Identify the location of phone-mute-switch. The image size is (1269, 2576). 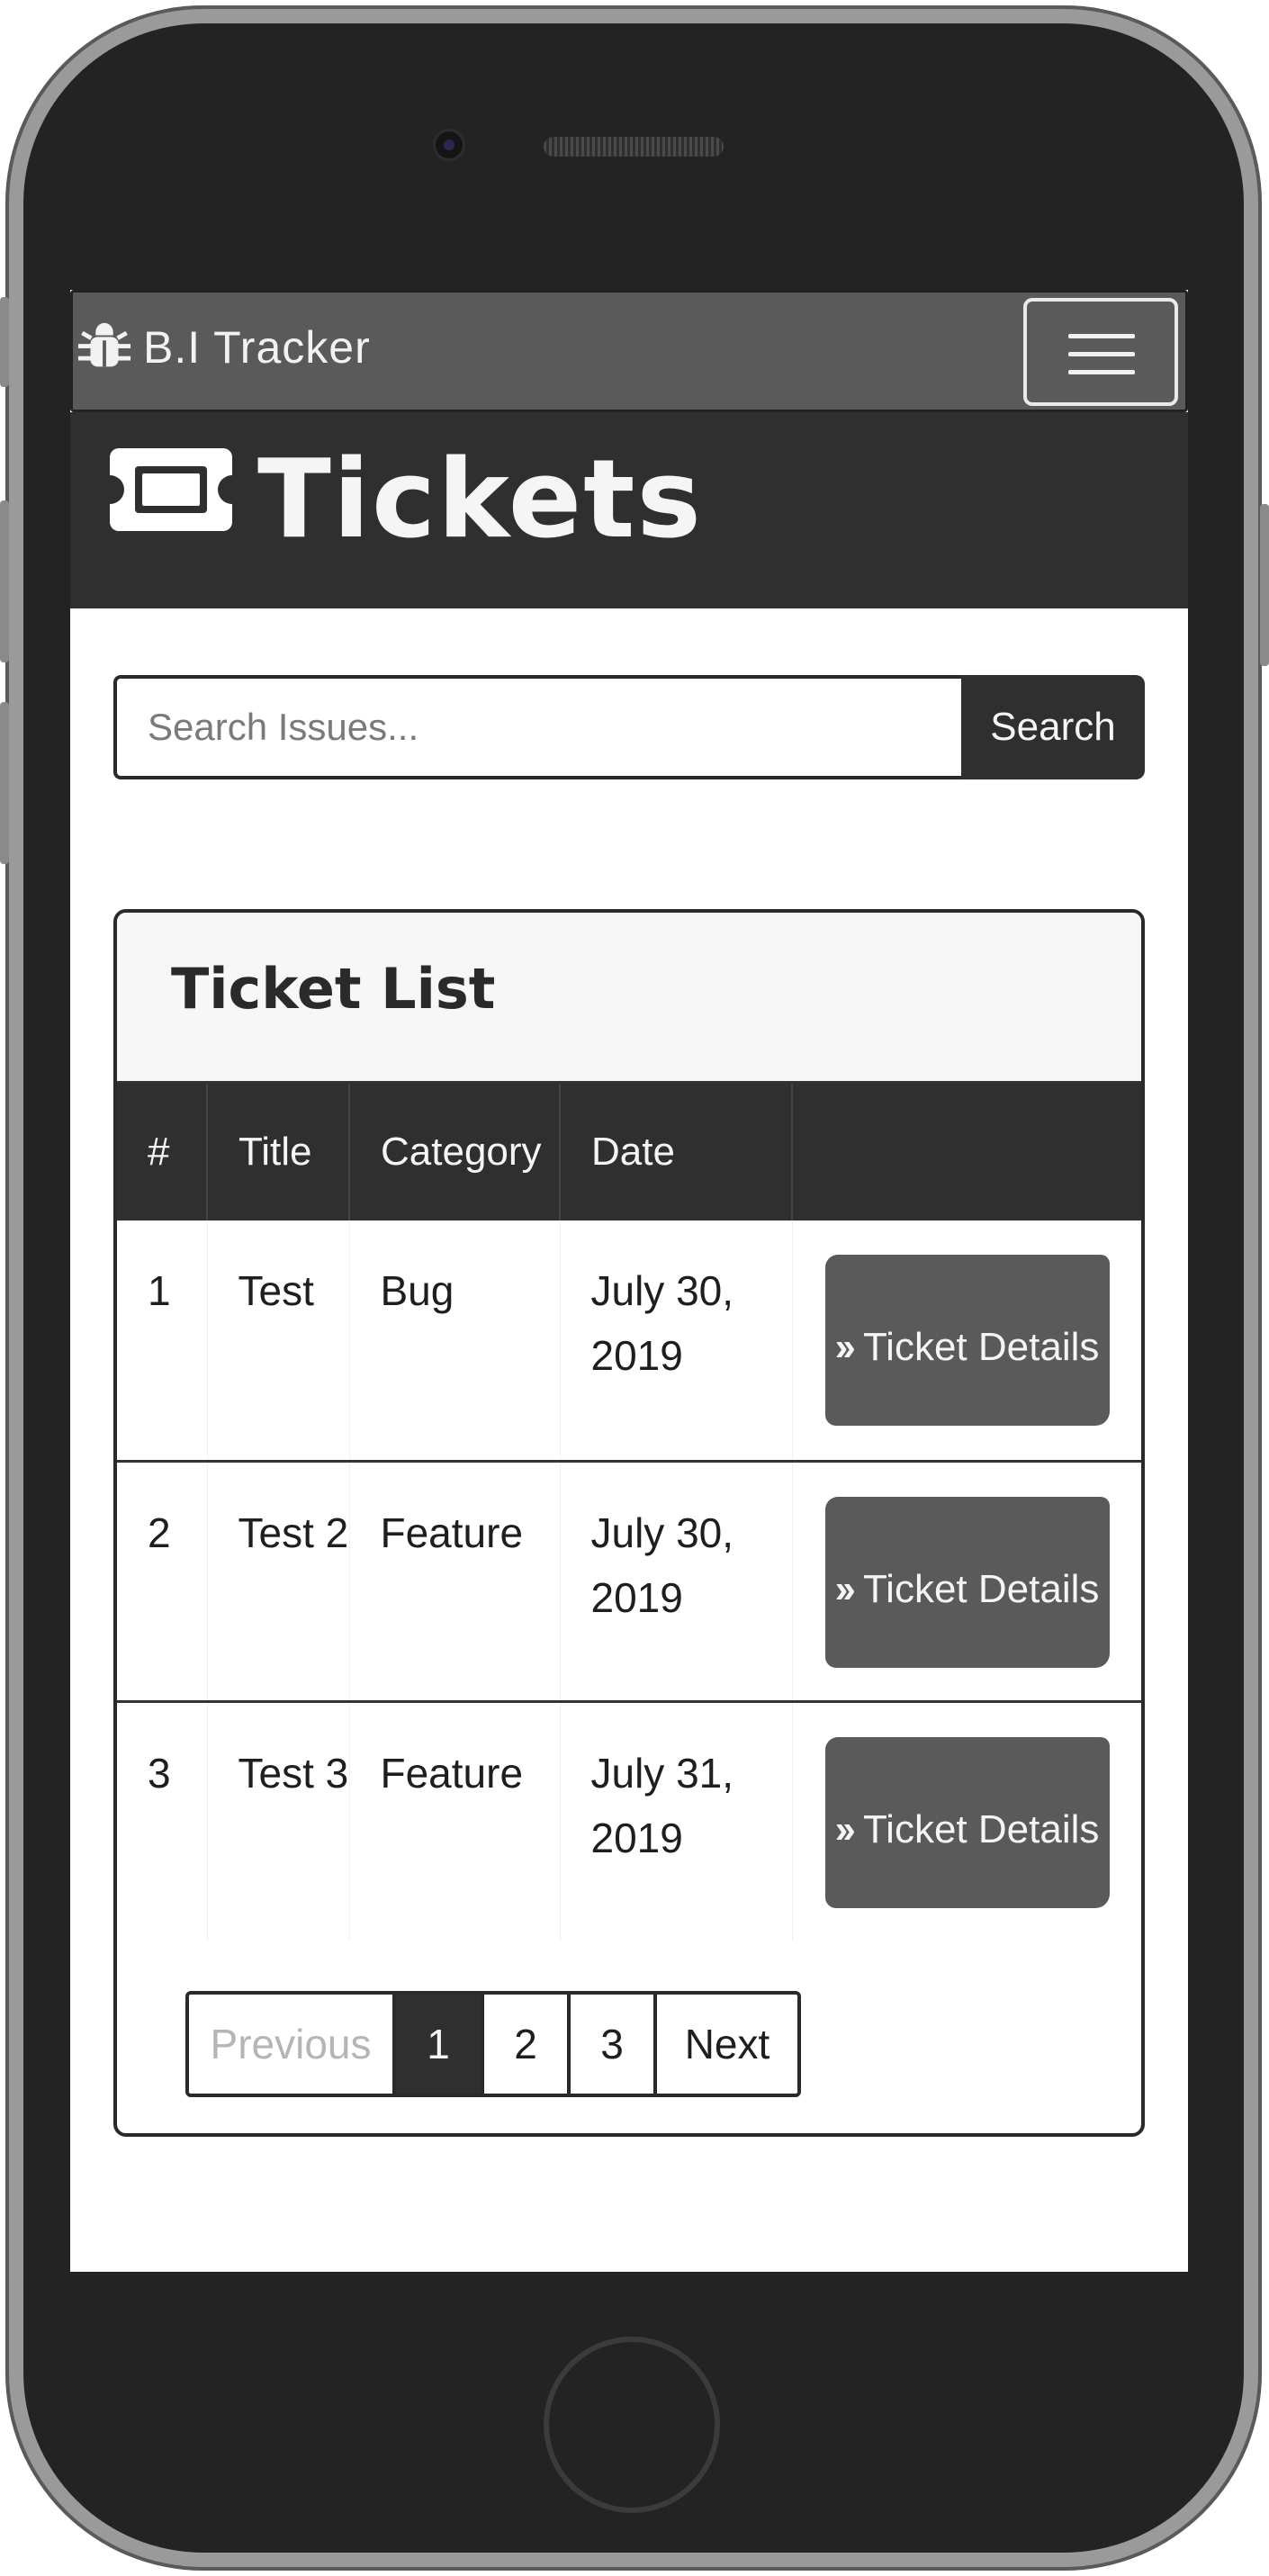
(4, 342).